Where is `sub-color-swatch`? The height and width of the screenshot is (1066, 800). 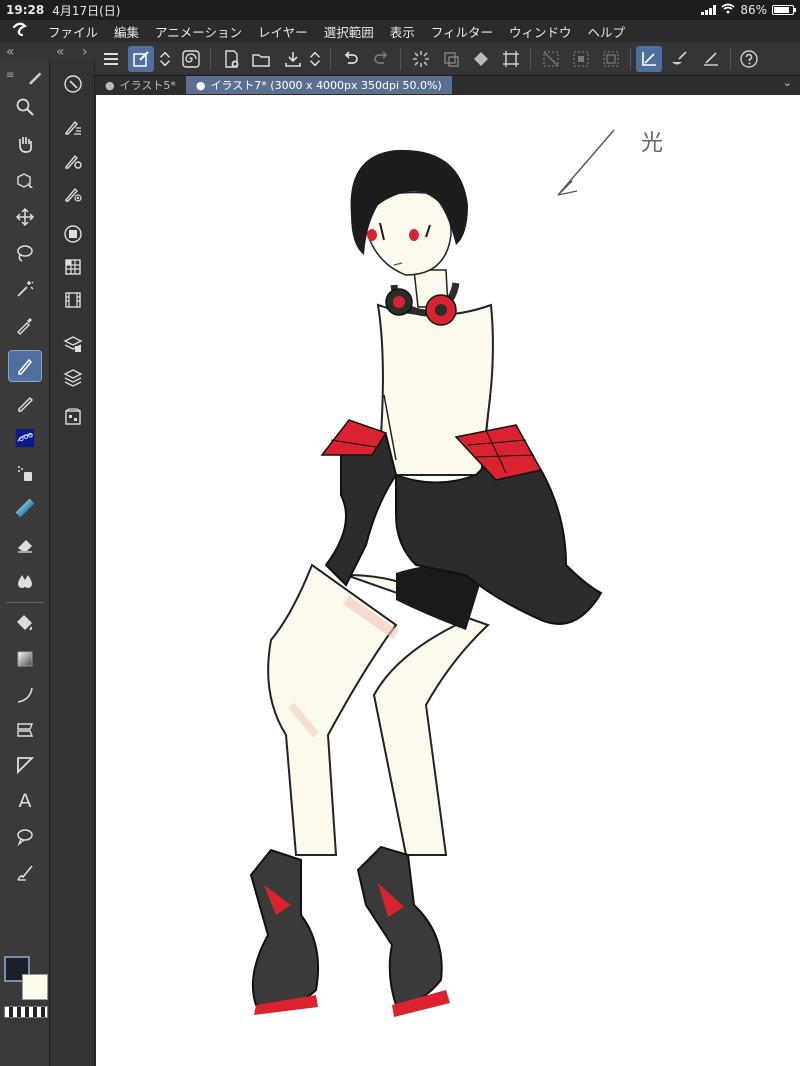
sub-color-swatch is located at coordinates (35, 987).